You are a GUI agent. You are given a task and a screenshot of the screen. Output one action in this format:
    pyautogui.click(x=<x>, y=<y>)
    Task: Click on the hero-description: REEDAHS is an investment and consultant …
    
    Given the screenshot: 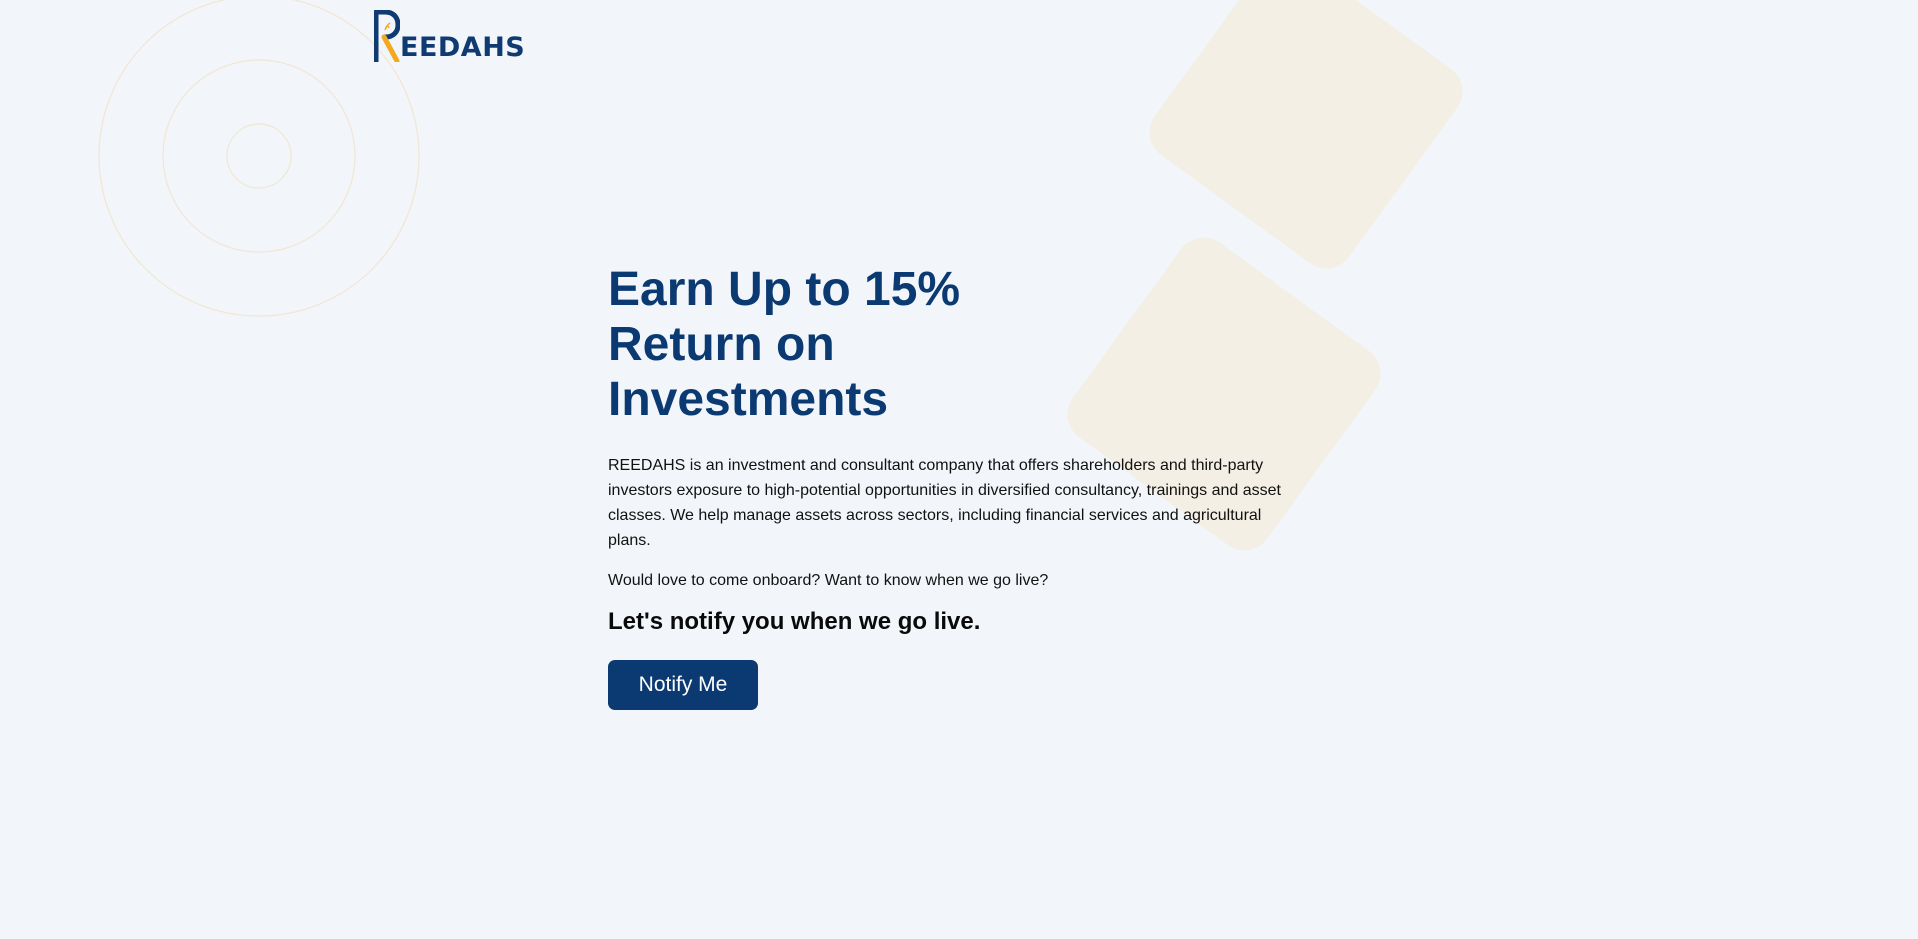 What is the action you would take?
    pyautogui.click(x=944, y=503)
    